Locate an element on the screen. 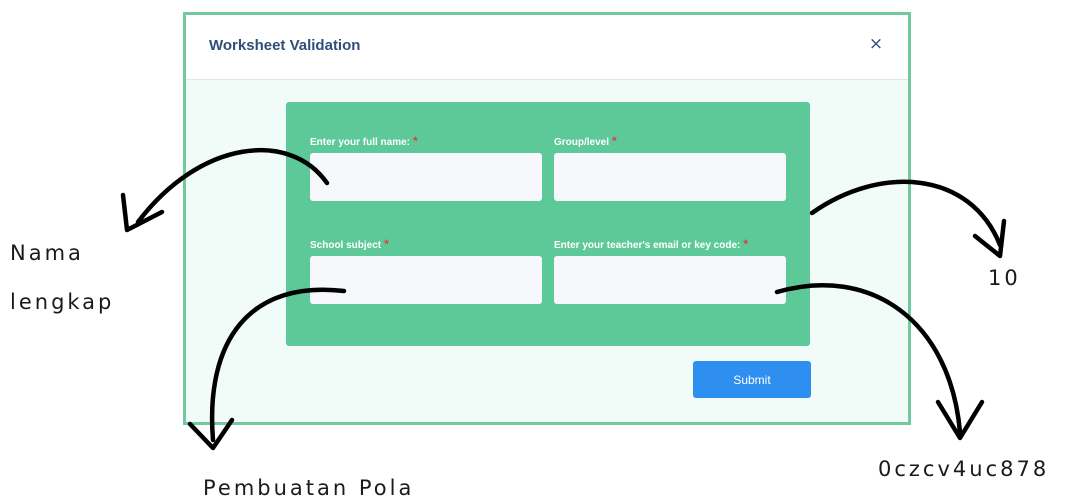 This screenshot has height=503, width=1082. arrow-code is located at coordinates (868, 358).